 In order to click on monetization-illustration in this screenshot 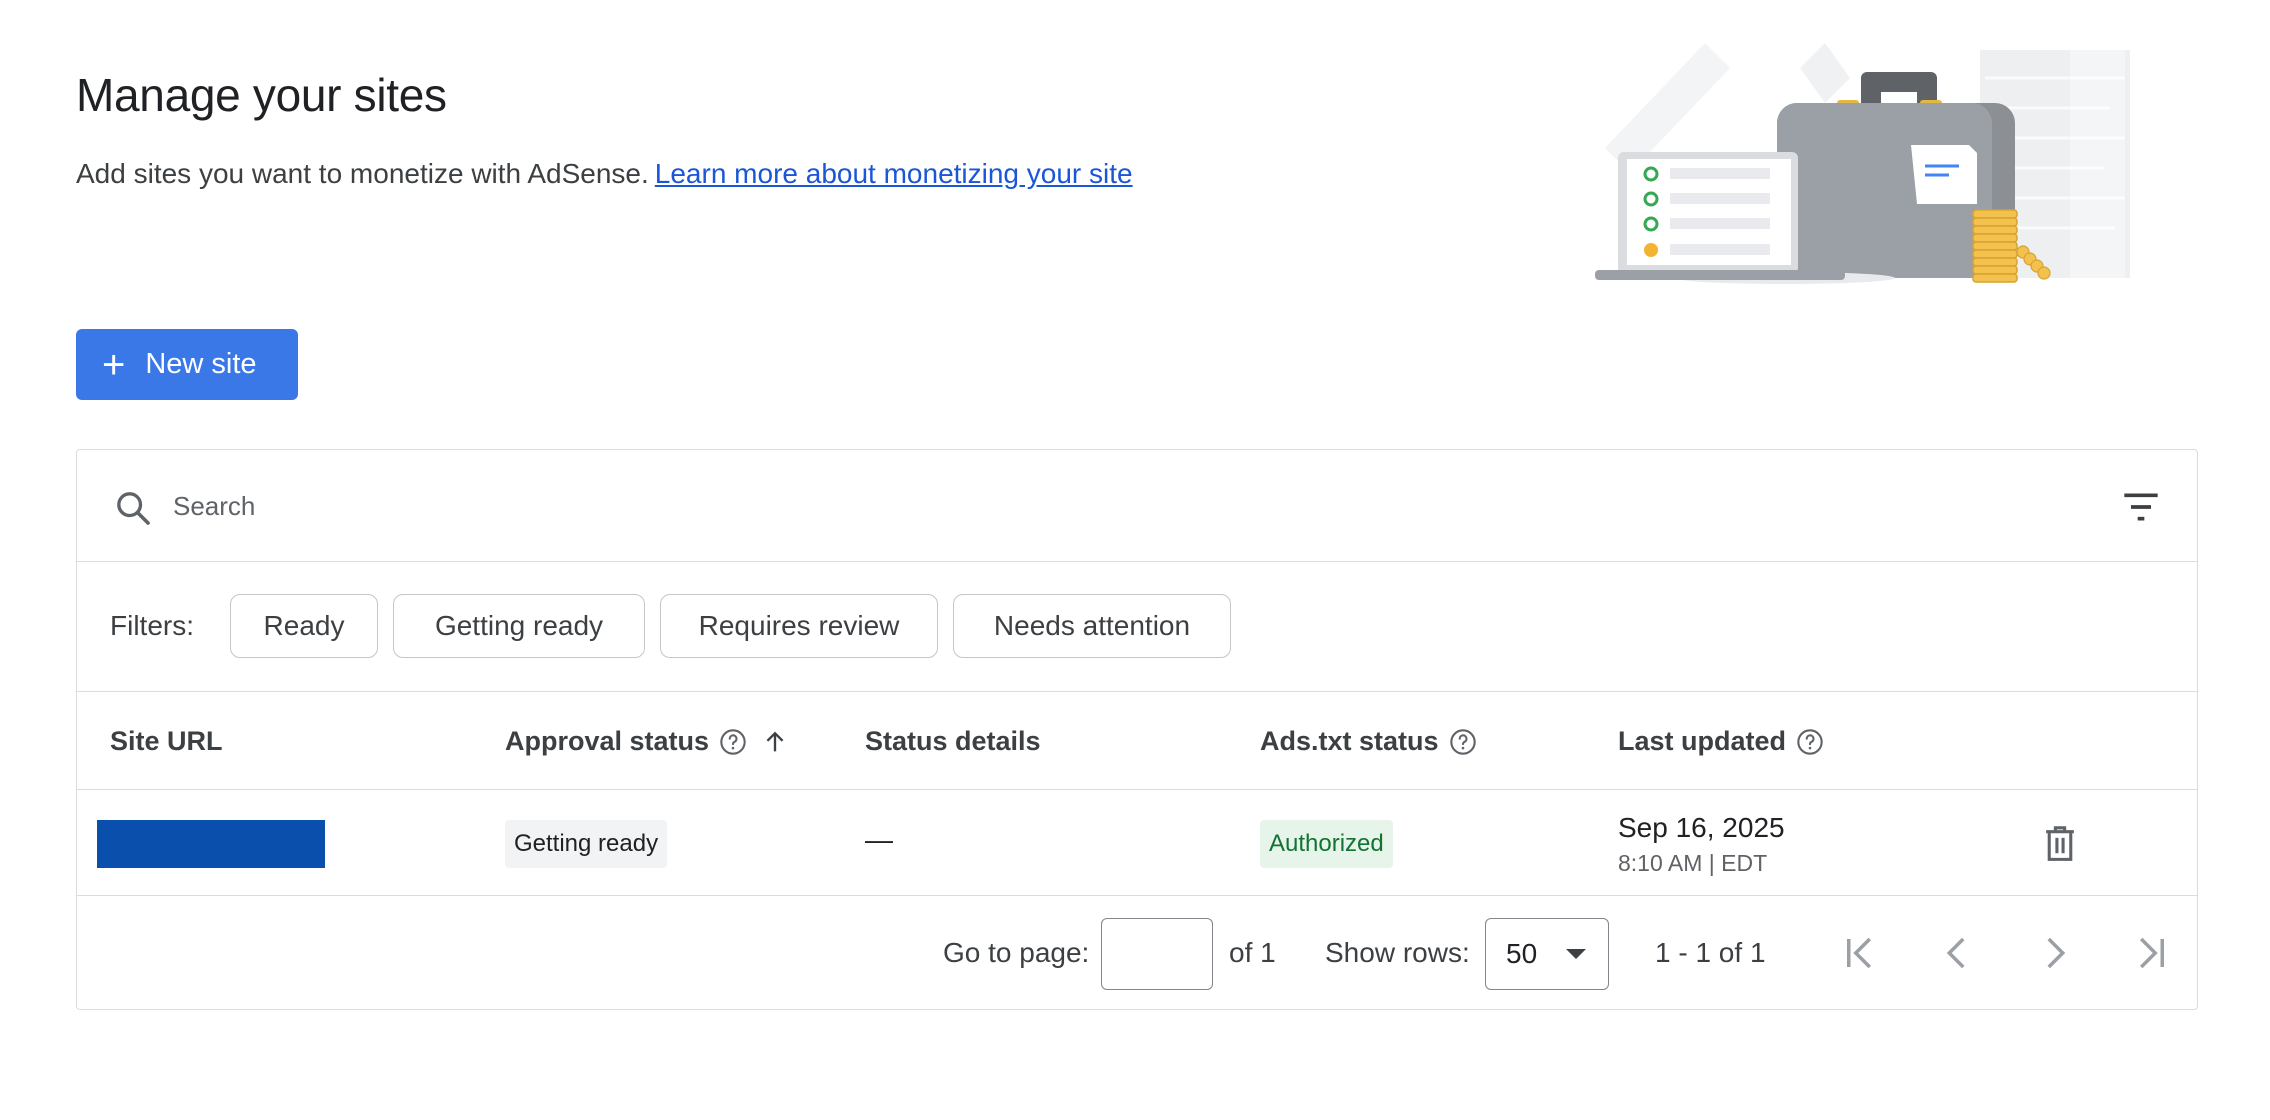, I will do `click(1862, 163)`.